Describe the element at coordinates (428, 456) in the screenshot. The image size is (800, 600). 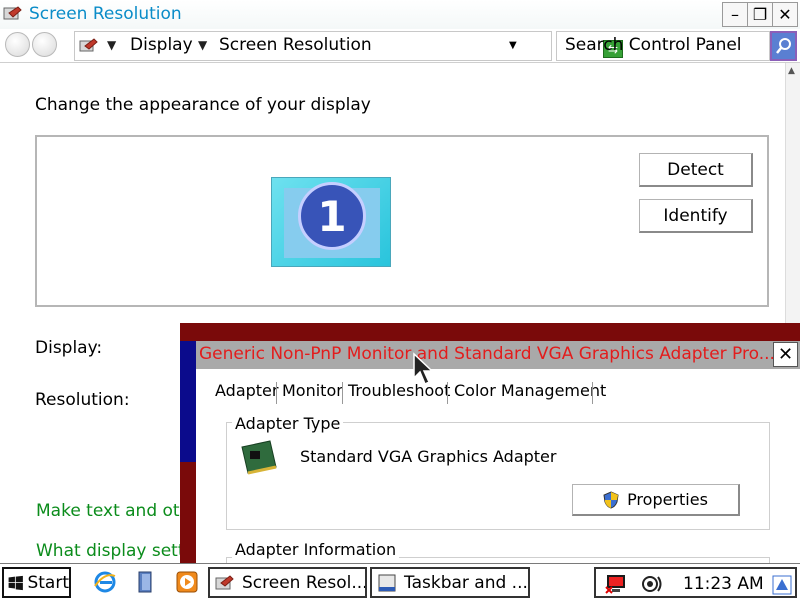
I see `adapter-name: Standard VGA Graphics Adapter` at that location.